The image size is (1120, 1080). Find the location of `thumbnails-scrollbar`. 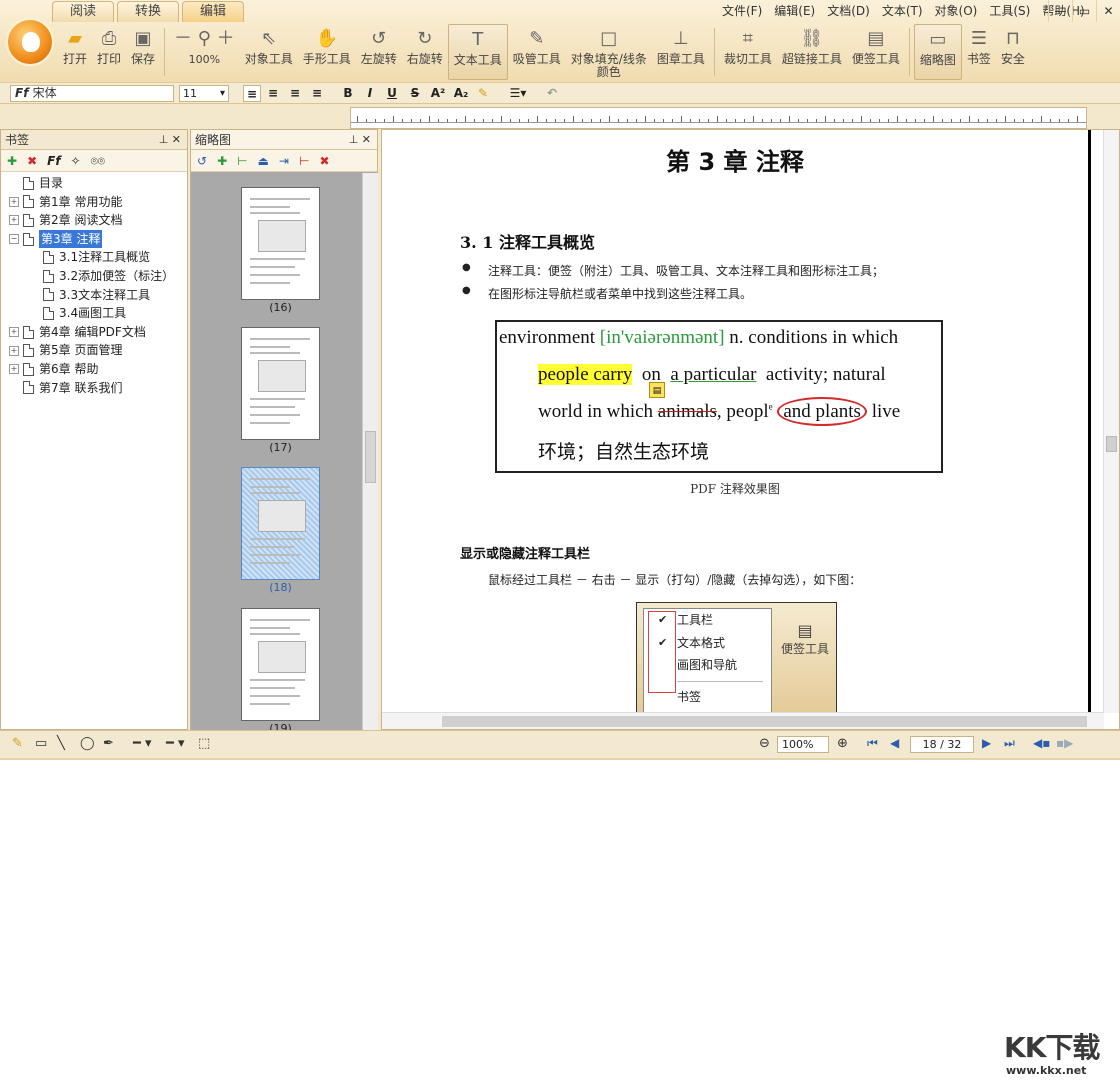

thumbnails-scrollbar is located at coordinates (370, 451).